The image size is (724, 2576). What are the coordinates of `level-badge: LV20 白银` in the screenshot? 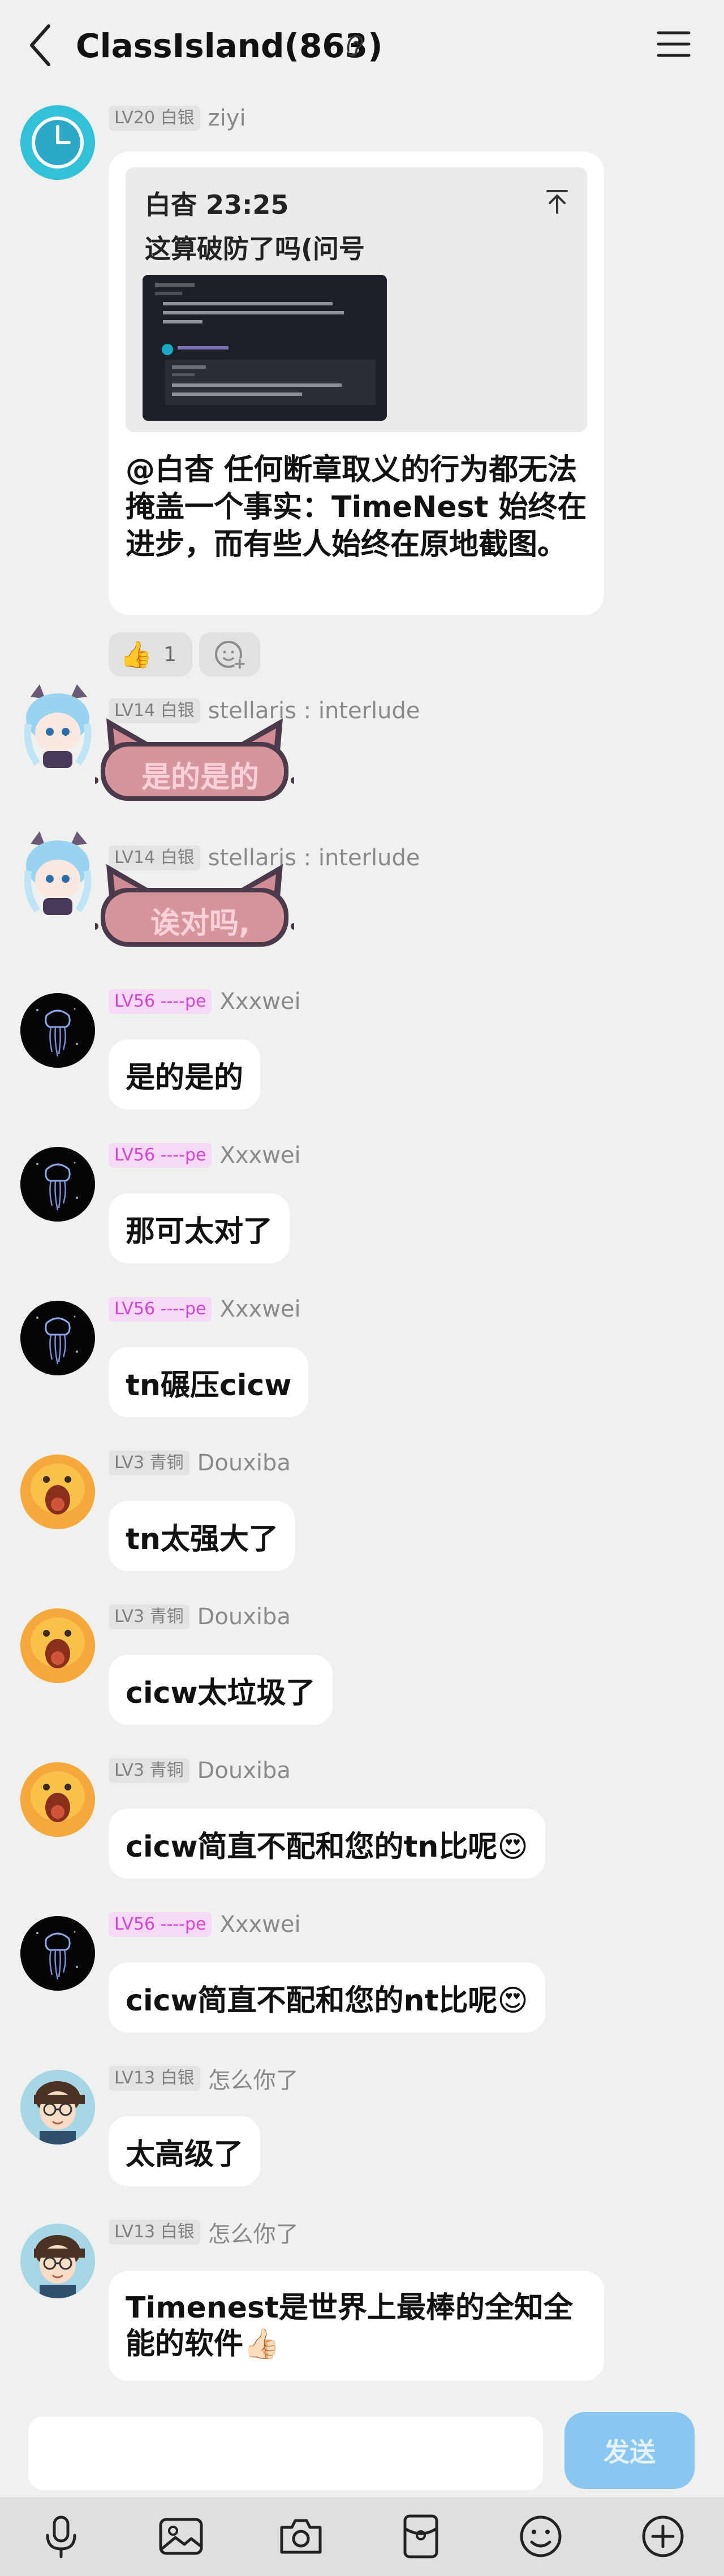 It's located at (154, 119).